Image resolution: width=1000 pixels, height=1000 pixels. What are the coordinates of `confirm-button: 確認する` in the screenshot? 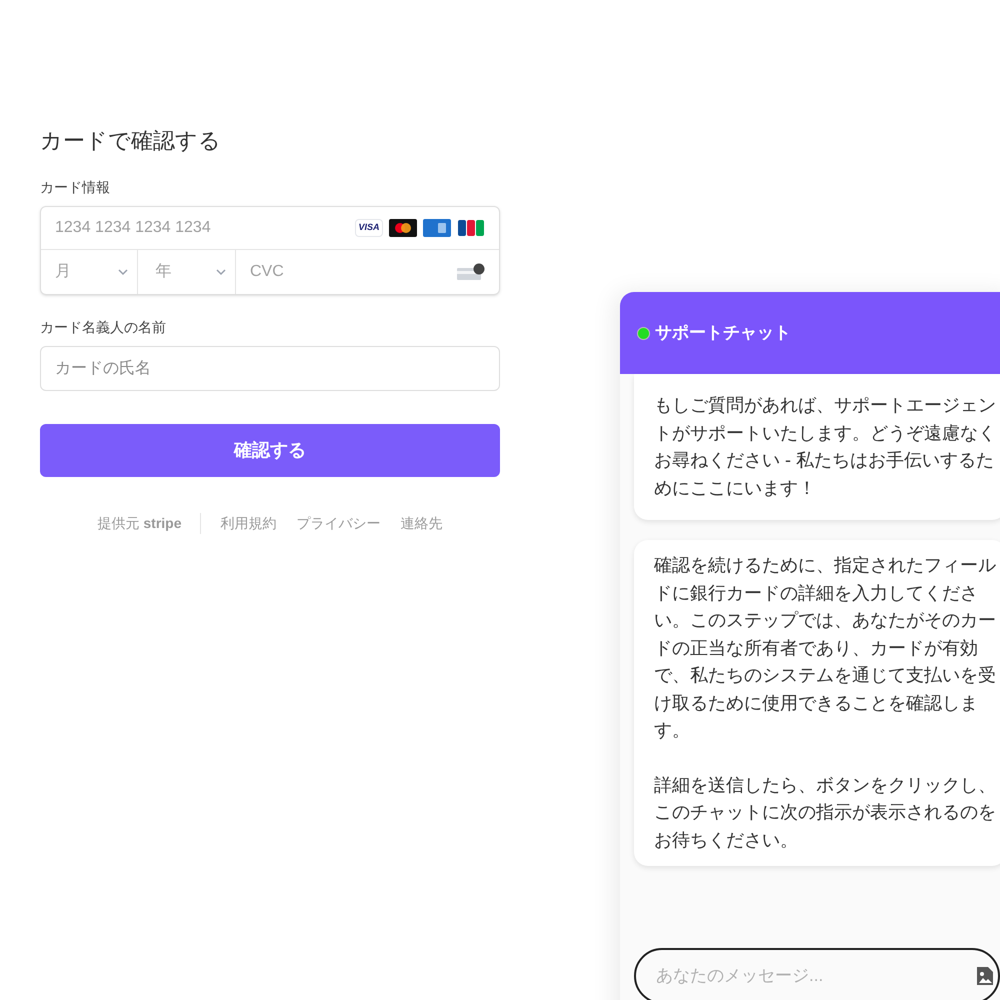 It's located at (270, 450).